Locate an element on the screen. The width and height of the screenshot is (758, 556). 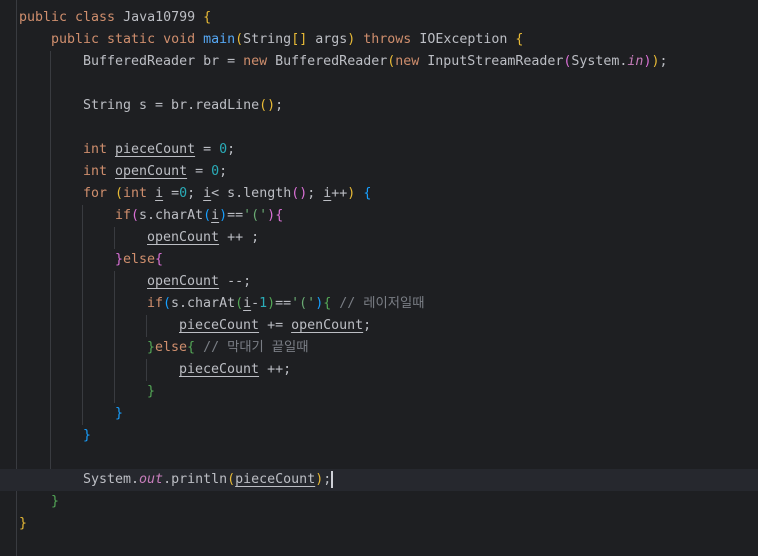
code-token: BufferedReader is located at coordinates (331, 61).